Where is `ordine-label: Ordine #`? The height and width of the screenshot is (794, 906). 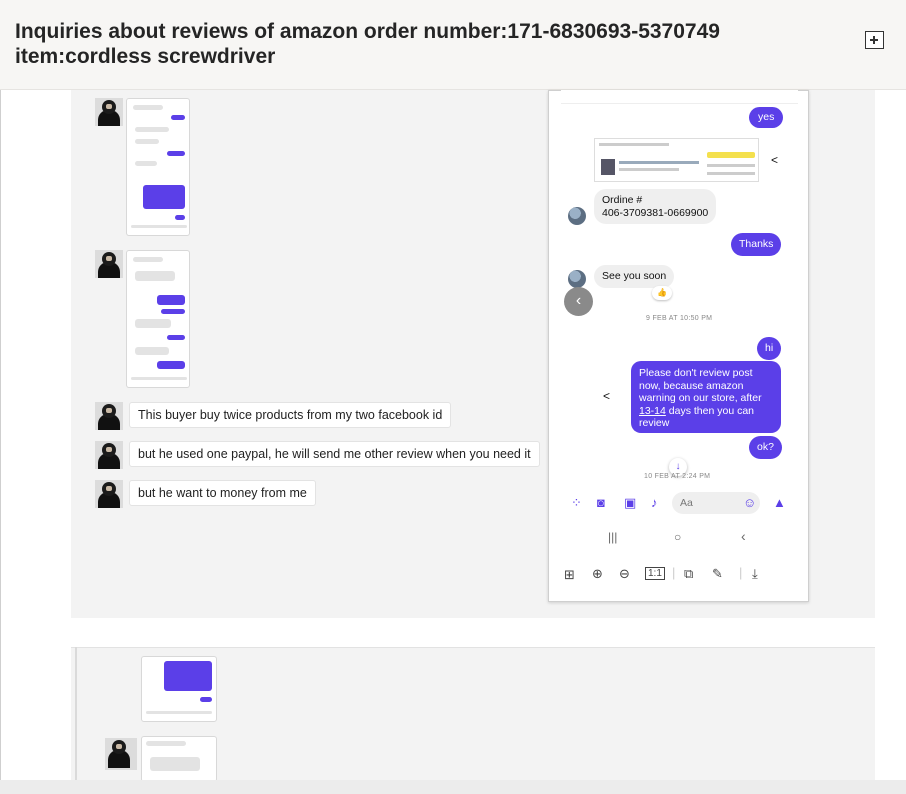 ordine-label: Ordine # is located at coordinates (622, 200).